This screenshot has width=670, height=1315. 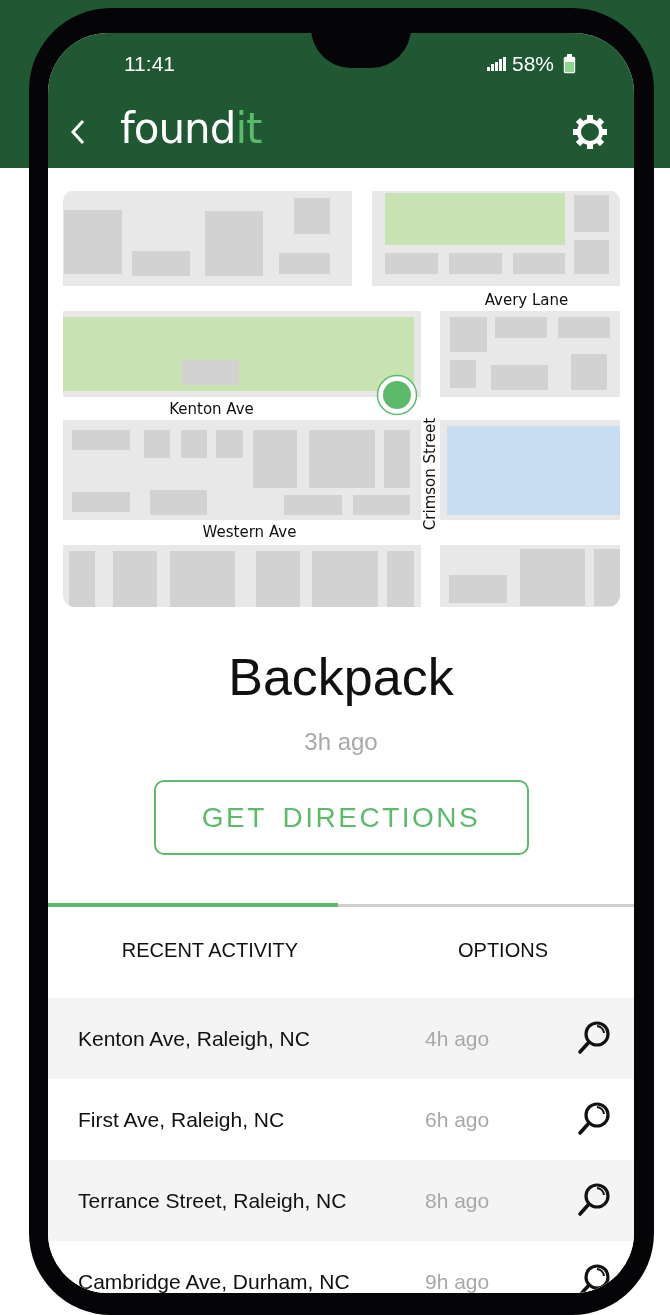 I want to click on battery-icon, so click(x=569, y=64).